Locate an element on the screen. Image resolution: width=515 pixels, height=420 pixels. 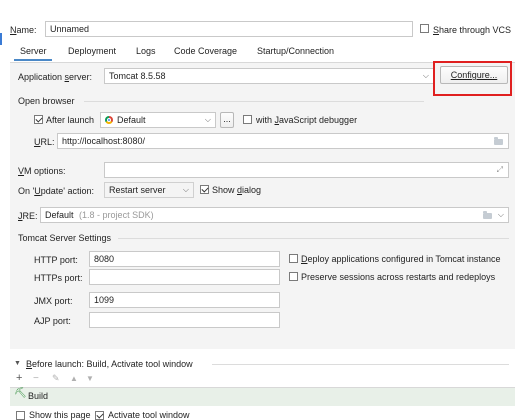
on-update-select: Restart server ⌵ is located at coordinates (149, 190).